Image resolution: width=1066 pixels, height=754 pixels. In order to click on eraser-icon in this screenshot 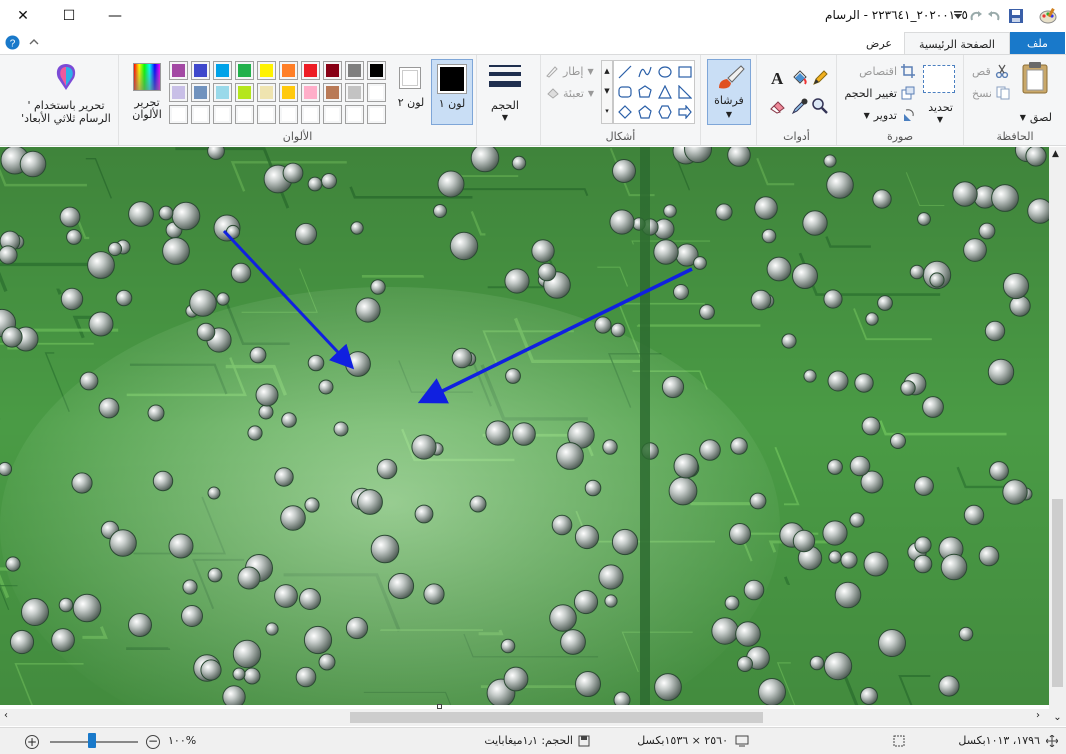, I will do `click(778, 106)`.